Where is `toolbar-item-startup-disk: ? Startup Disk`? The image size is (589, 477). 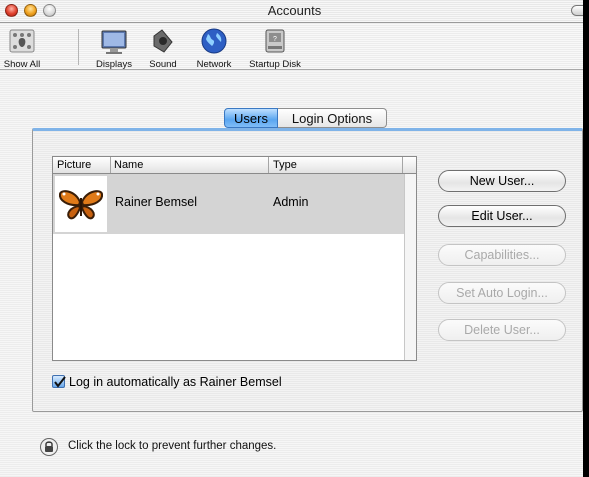
toolbar-item-startup-disk: ? Startup Disk is located at coordinates (275, 48).